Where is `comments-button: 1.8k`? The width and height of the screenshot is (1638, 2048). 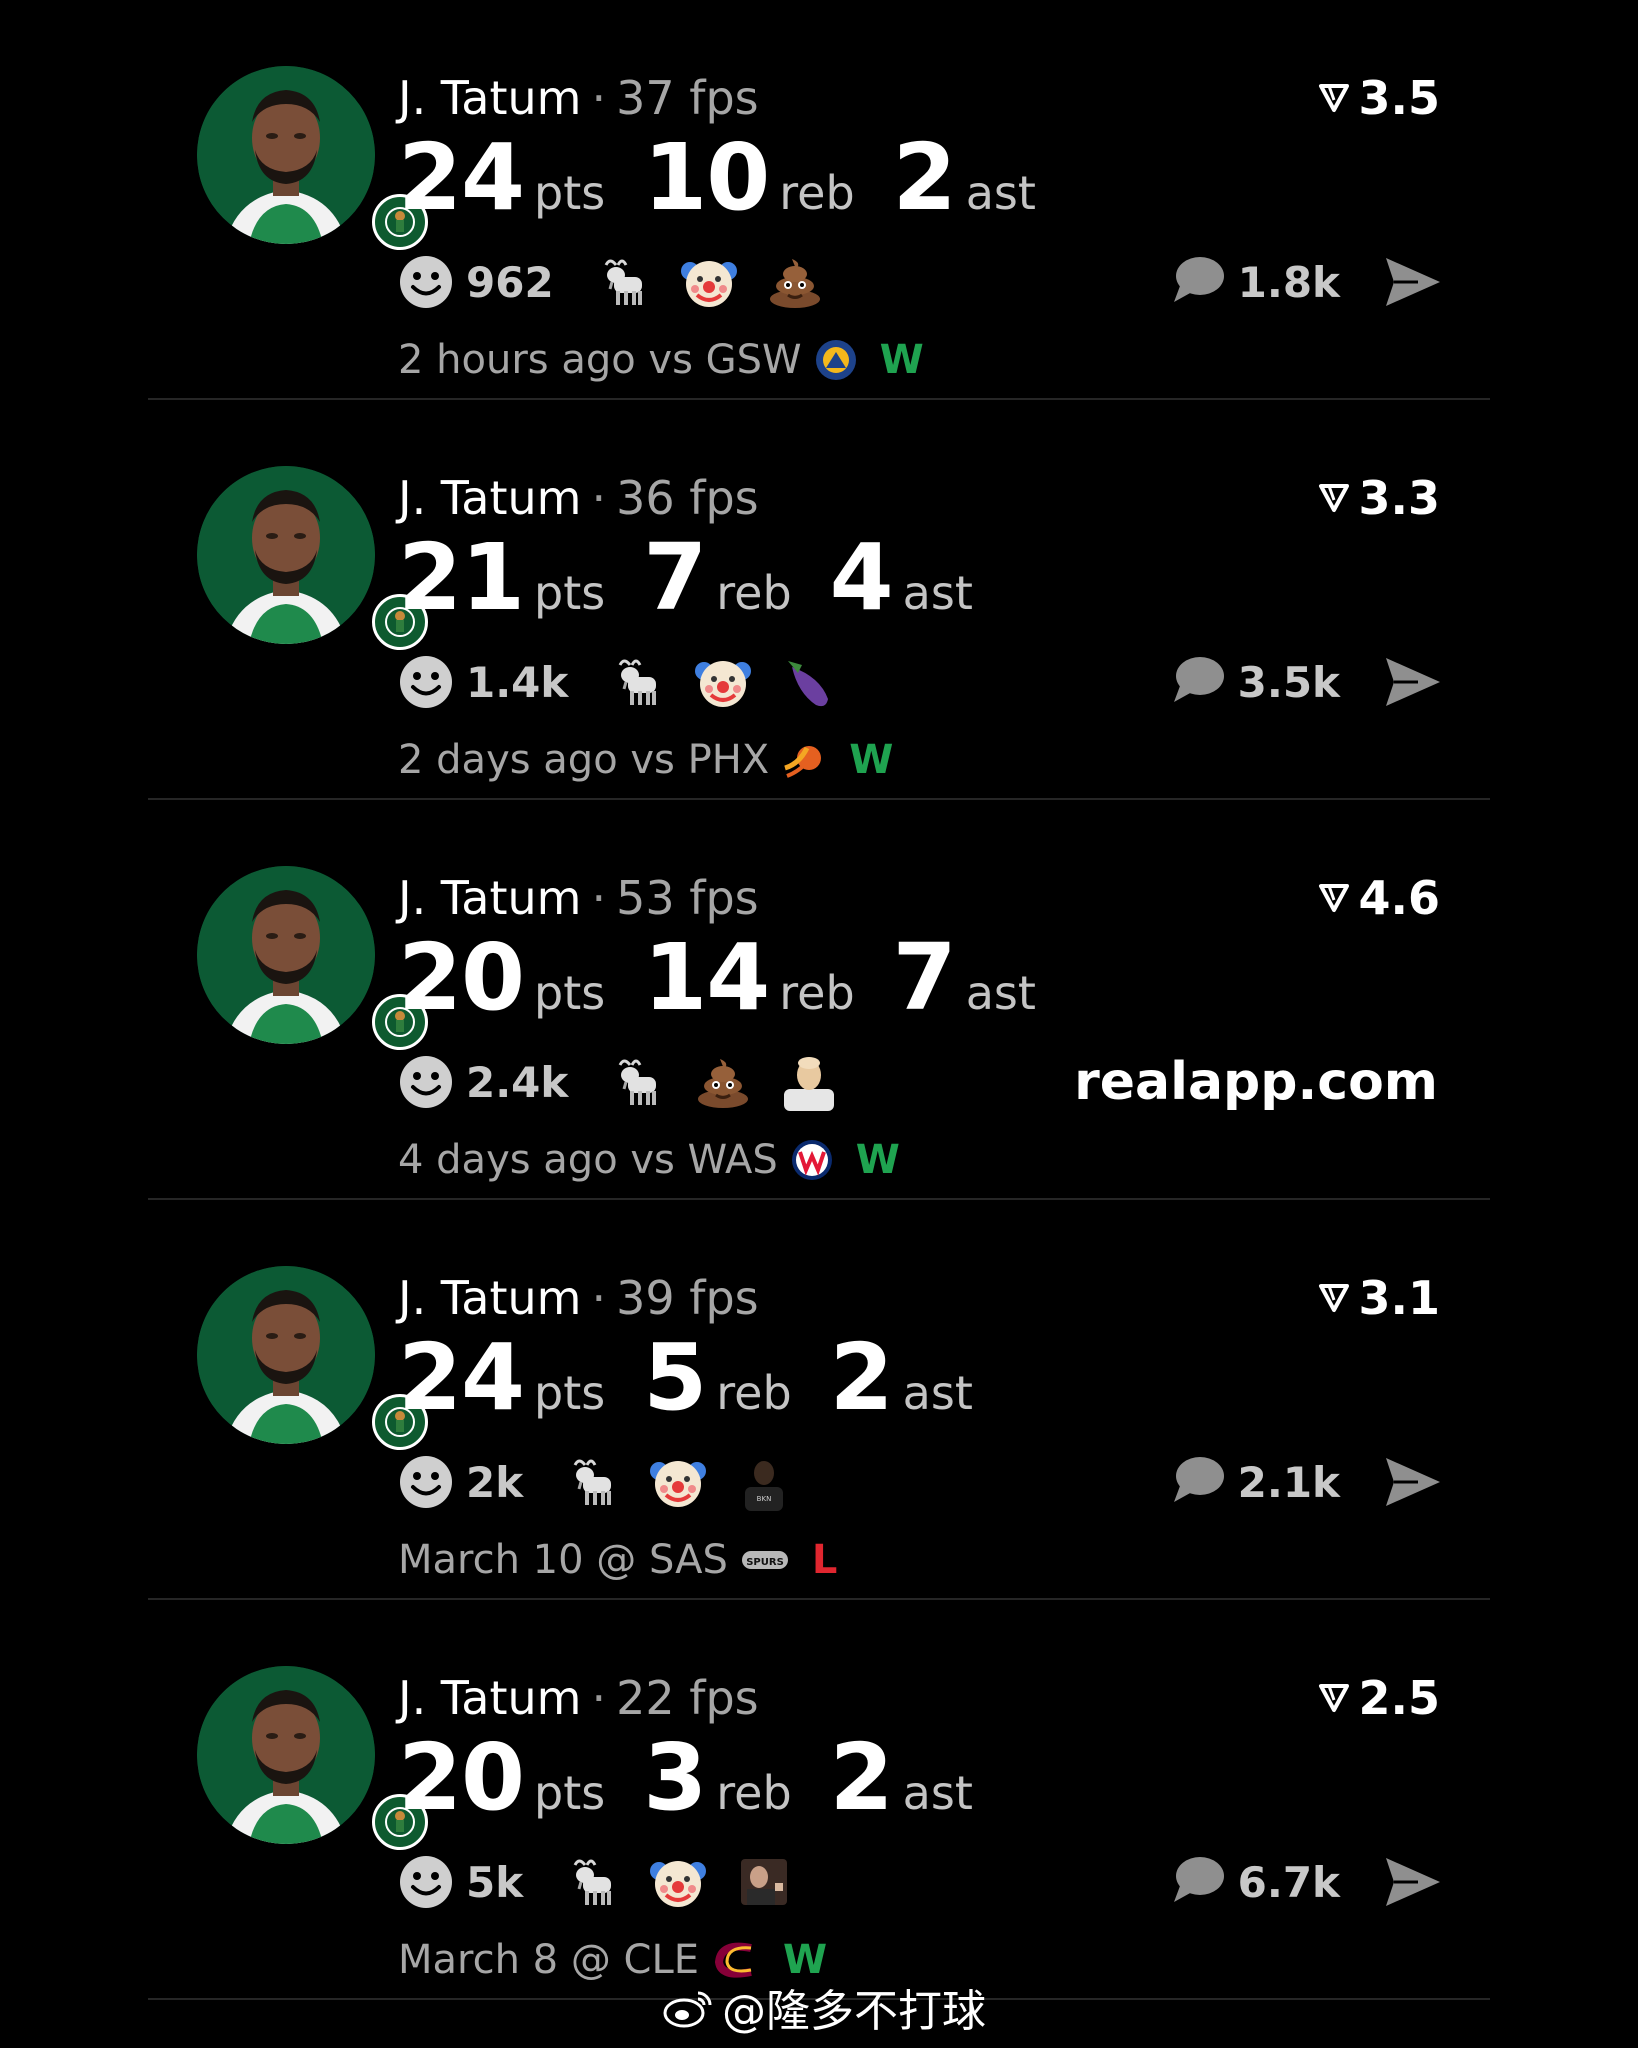
comments-button: 1.8k is located at coordinates (1255, 282).